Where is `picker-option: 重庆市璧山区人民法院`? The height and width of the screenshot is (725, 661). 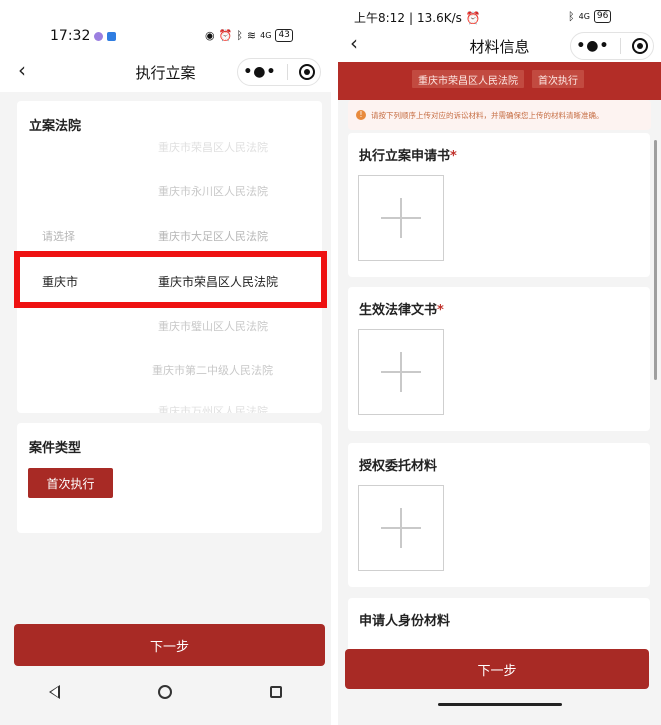 picker-option: 重庆市璧山区人民法院 is located at coordinates (213, 326).